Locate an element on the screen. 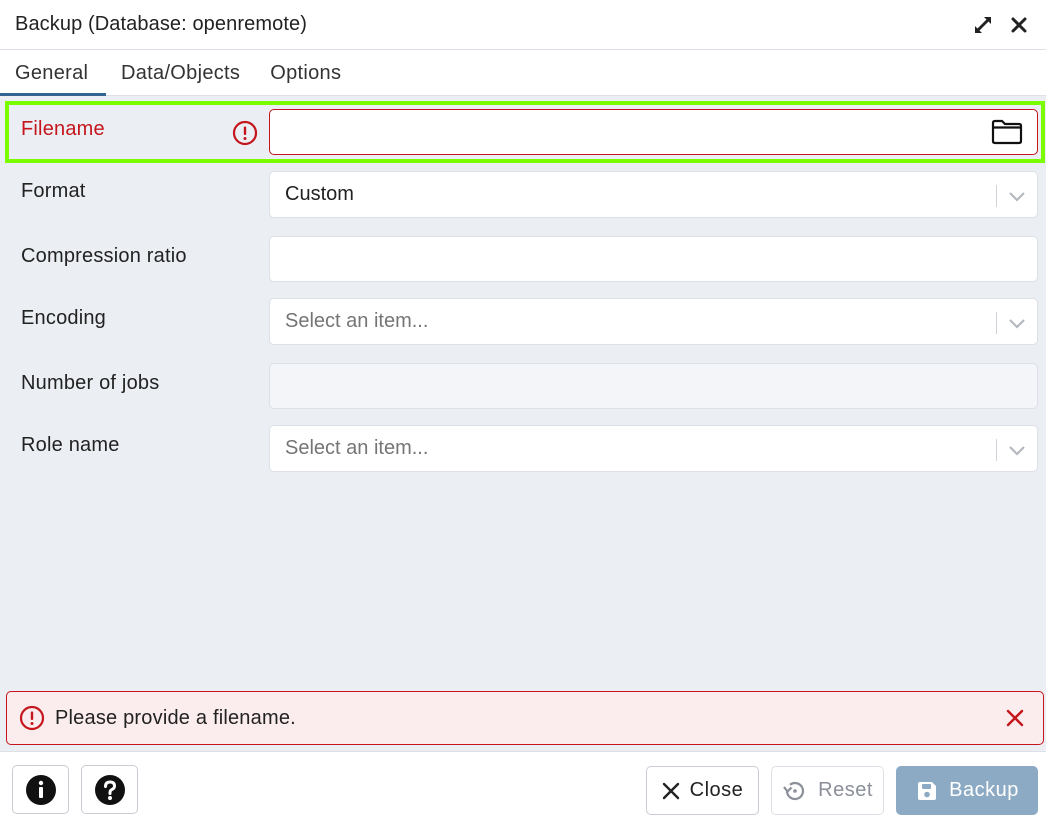  help-button is located at coordinates (109, 789).